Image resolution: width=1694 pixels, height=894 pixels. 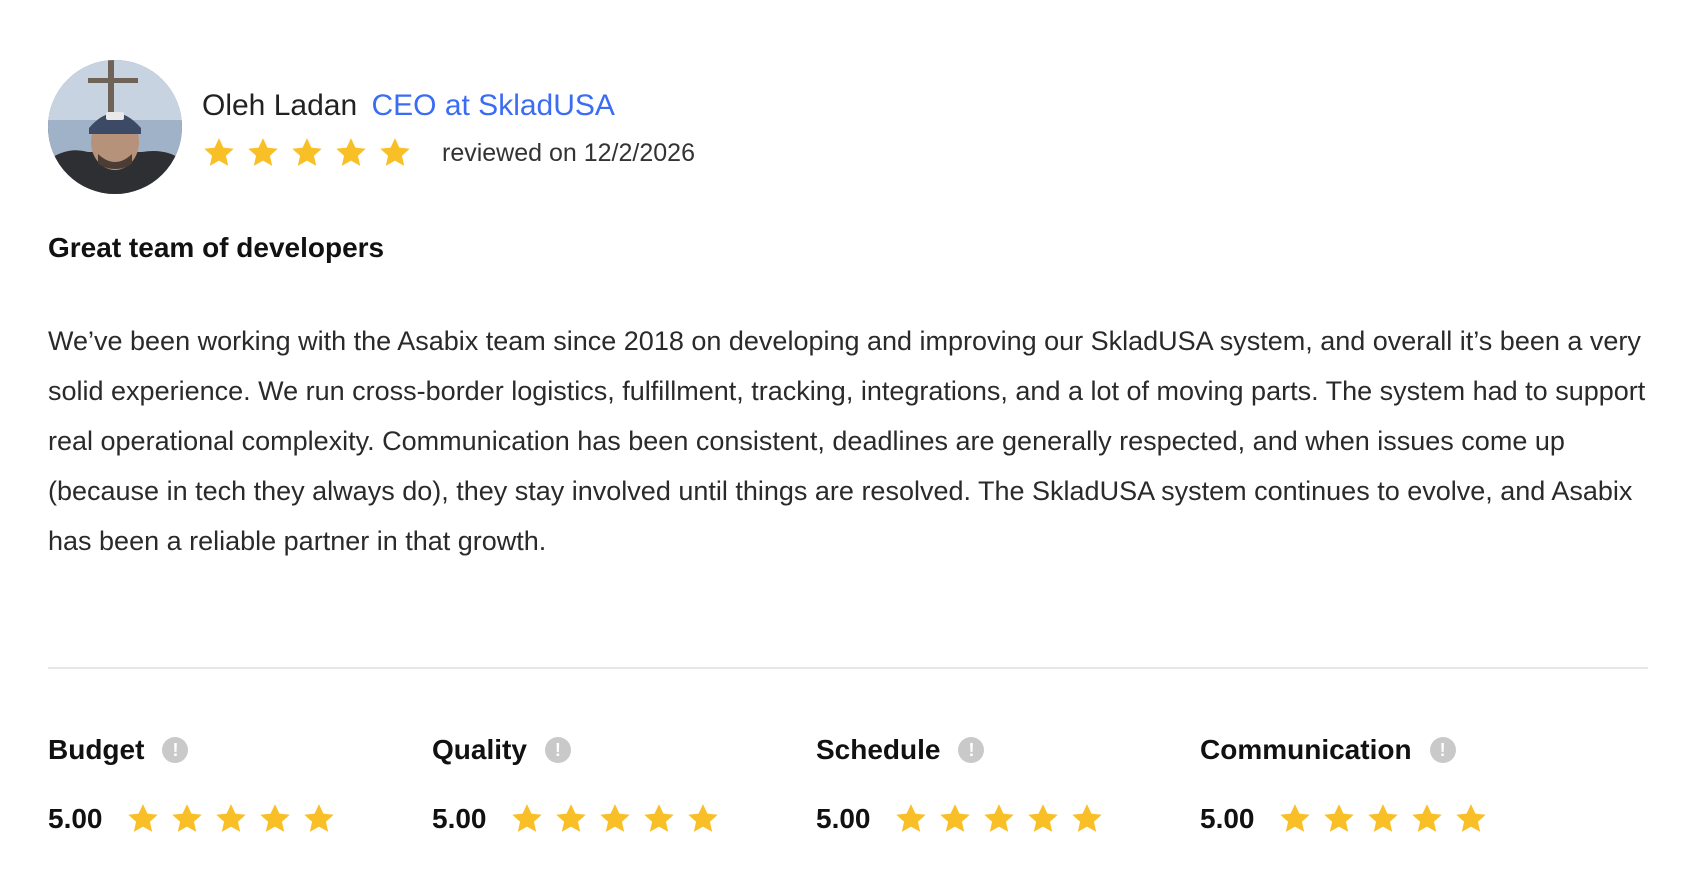 I want to click on metric-communication: Communication ! 5.00, so click(x=1400, y=782).